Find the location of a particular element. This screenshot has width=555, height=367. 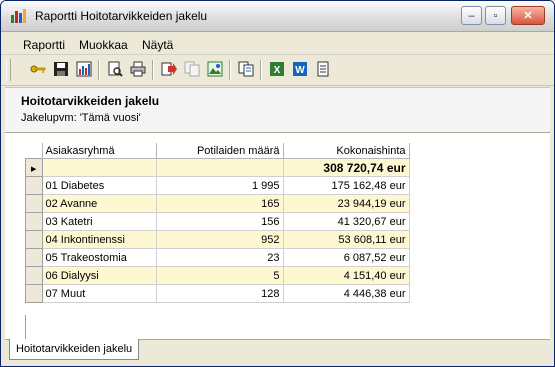

maximize-icon: ▫ is located at coordinates (495, 15).